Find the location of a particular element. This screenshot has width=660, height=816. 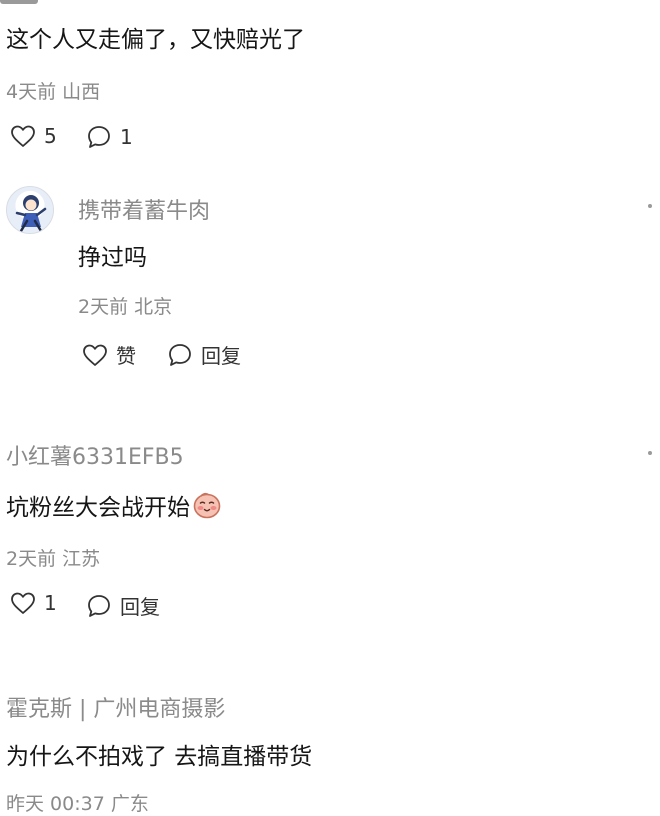

blushing-face-emoji is located at coordinates (207, 508).